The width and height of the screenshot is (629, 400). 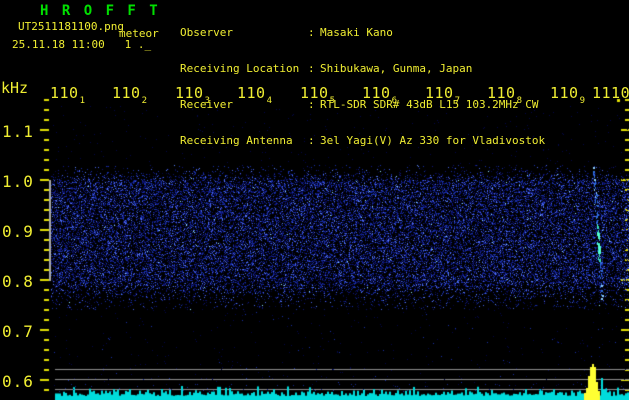 I want to click on freq-tick-label: 0.8, so click(x=18, y=281).